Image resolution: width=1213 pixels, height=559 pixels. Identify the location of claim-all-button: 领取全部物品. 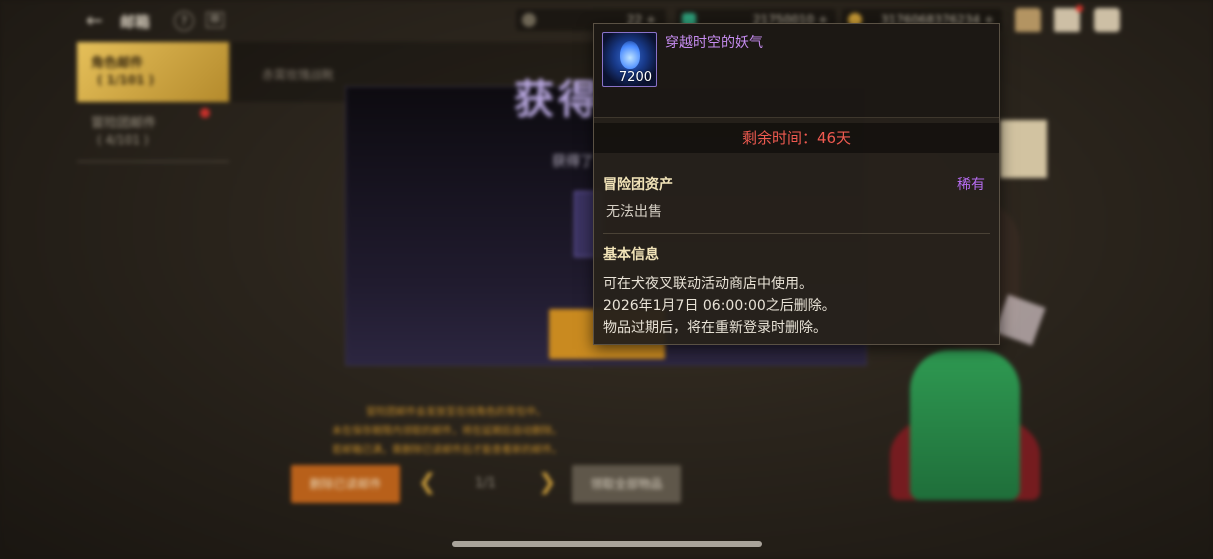
(626, 484).